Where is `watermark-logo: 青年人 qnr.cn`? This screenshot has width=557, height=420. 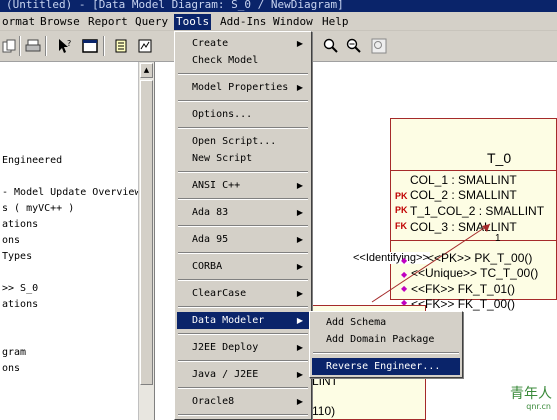
watermark-logo: 青年人 qnr.cn is located at coordinates (532, 402).